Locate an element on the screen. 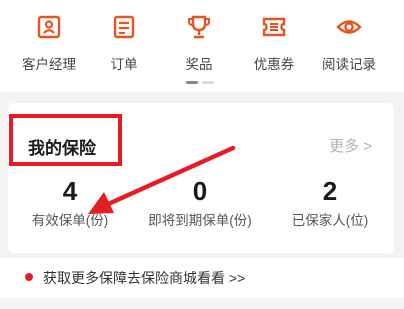  more-link: 更多 > is located at coordinates (350, 145).